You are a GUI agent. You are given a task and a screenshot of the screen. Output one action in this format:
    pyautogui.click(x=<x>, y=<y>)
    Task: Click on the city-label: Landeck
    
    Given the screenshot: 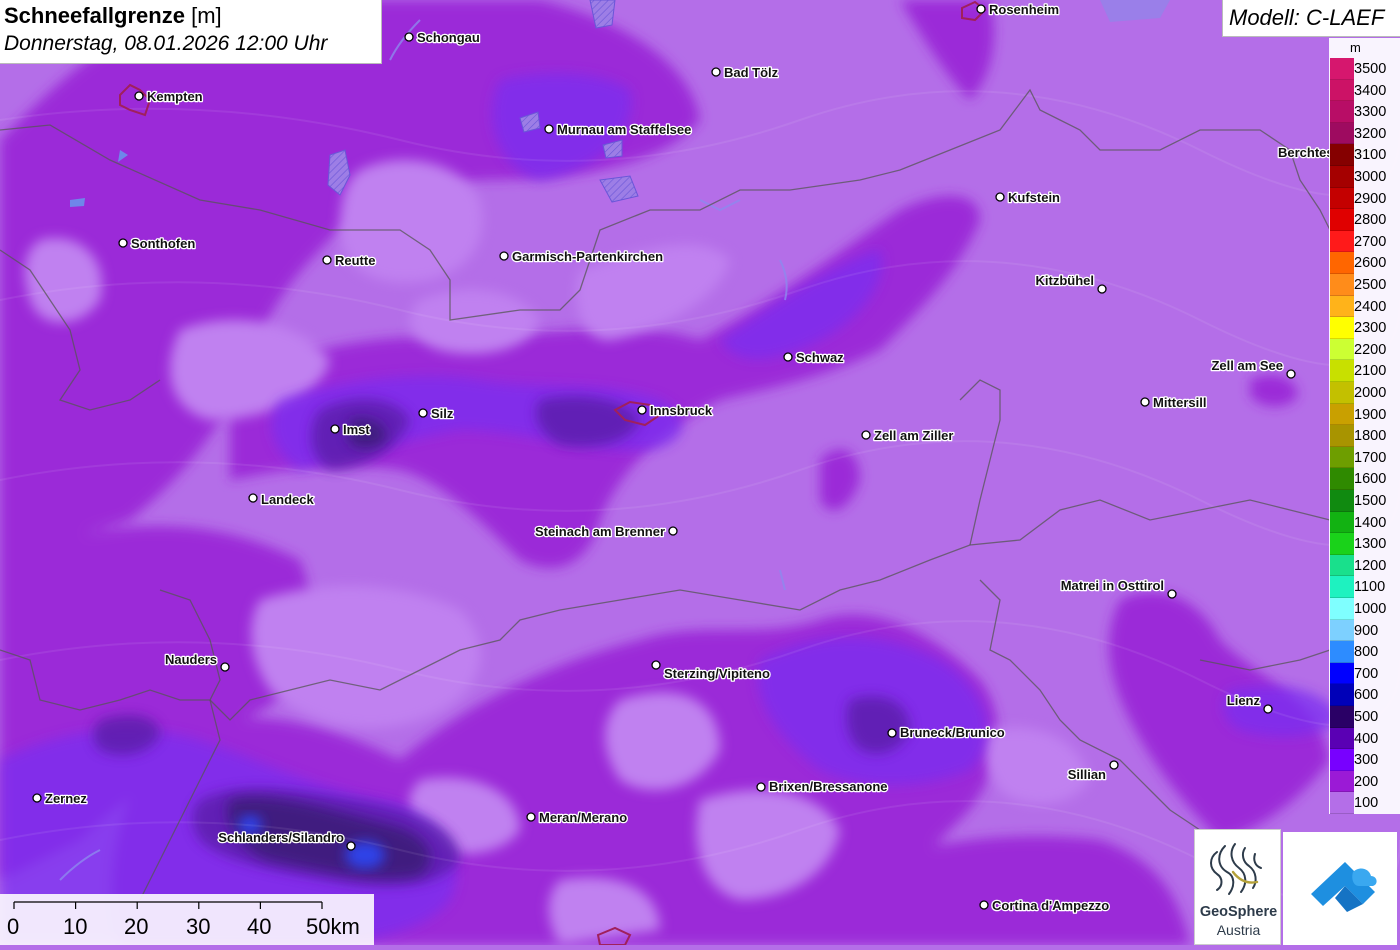 What is the action you would take?
    pyautogui.click(x=288, y=499)
    